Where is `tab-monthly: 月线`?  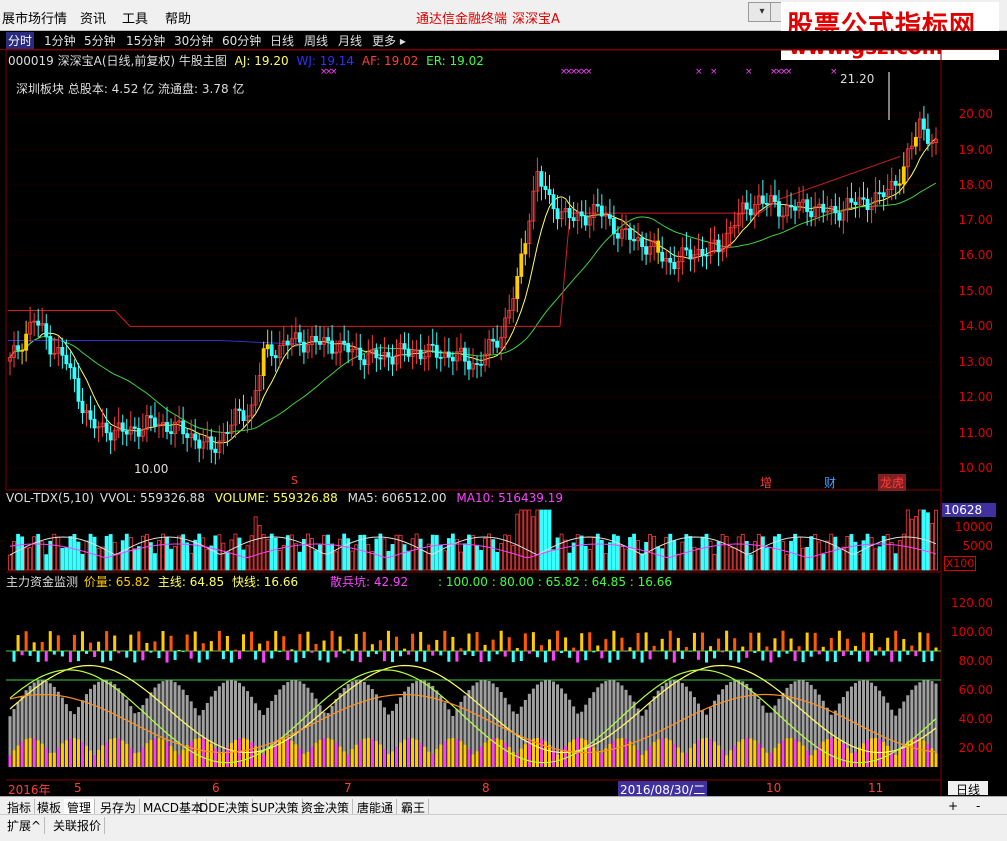
tab-monthly: 月线 is located at coordinates (350, 40).